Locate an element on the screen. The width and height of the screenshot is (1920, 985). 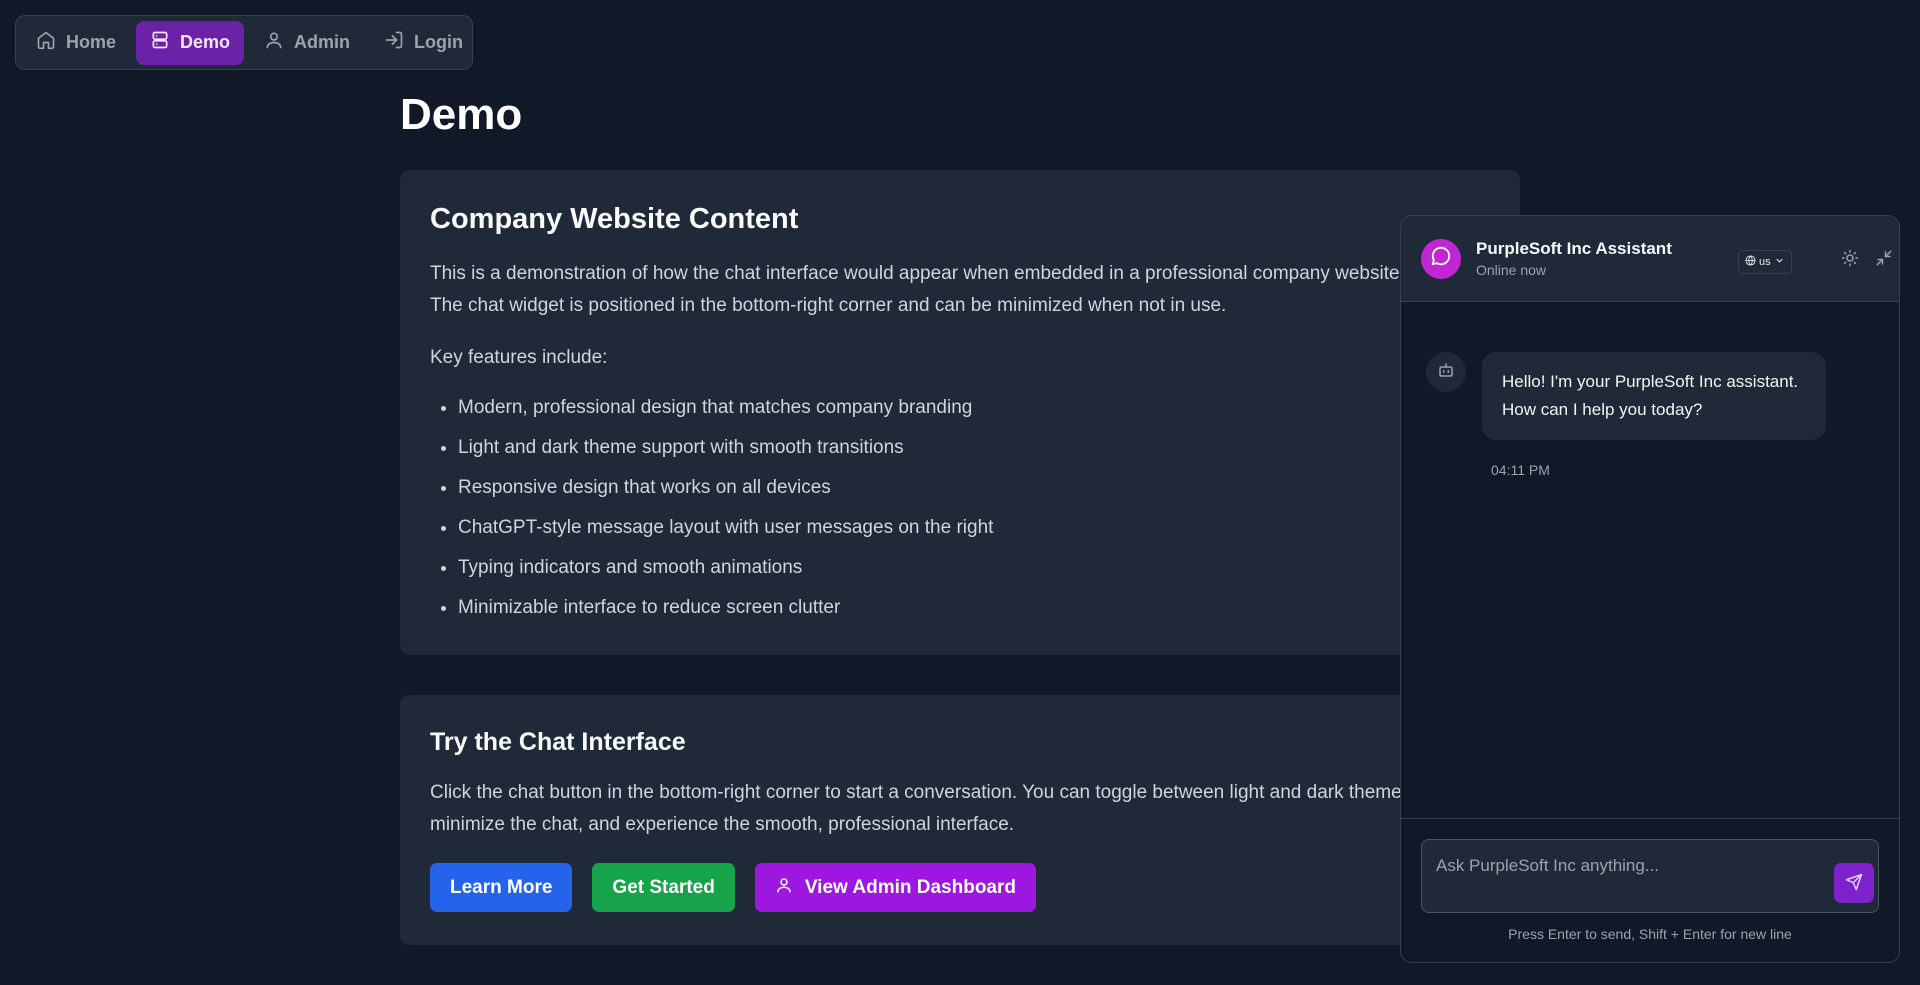
bot-icon is located at coordinates (1446, 372).